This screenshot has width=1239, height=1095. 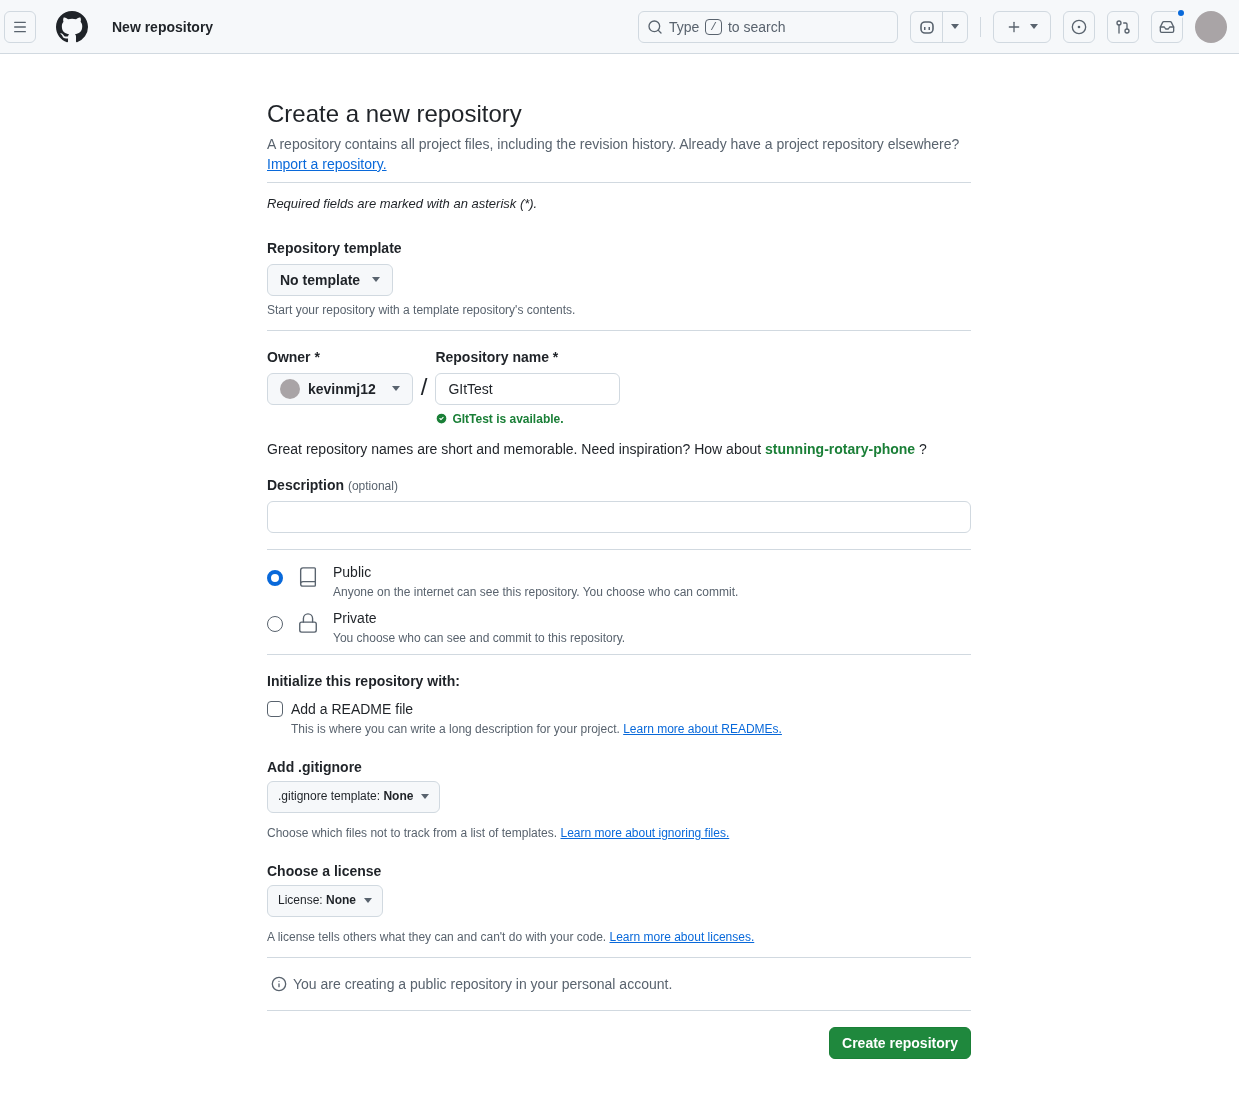 What do you see at coordinates (483, 984) in the screenshot?
I see `notice-text: You are creating a public repository in your personal account.` at bounding box center [483, 984].